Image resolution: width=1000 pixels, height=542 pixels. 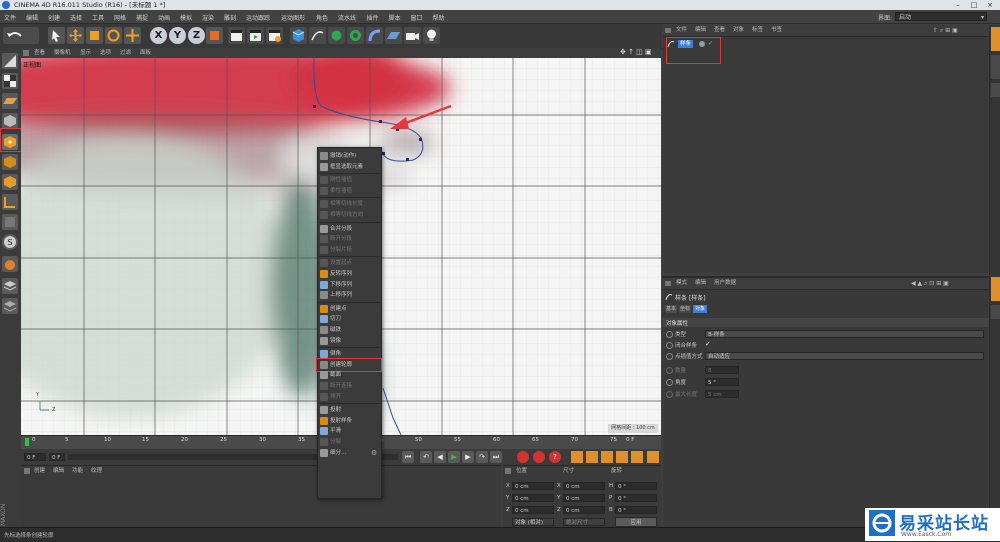 What do you see at coordinates (533, 510) in the screenshot?
I see `position-z-field: 0 cm` at bounding box center [533, 510].